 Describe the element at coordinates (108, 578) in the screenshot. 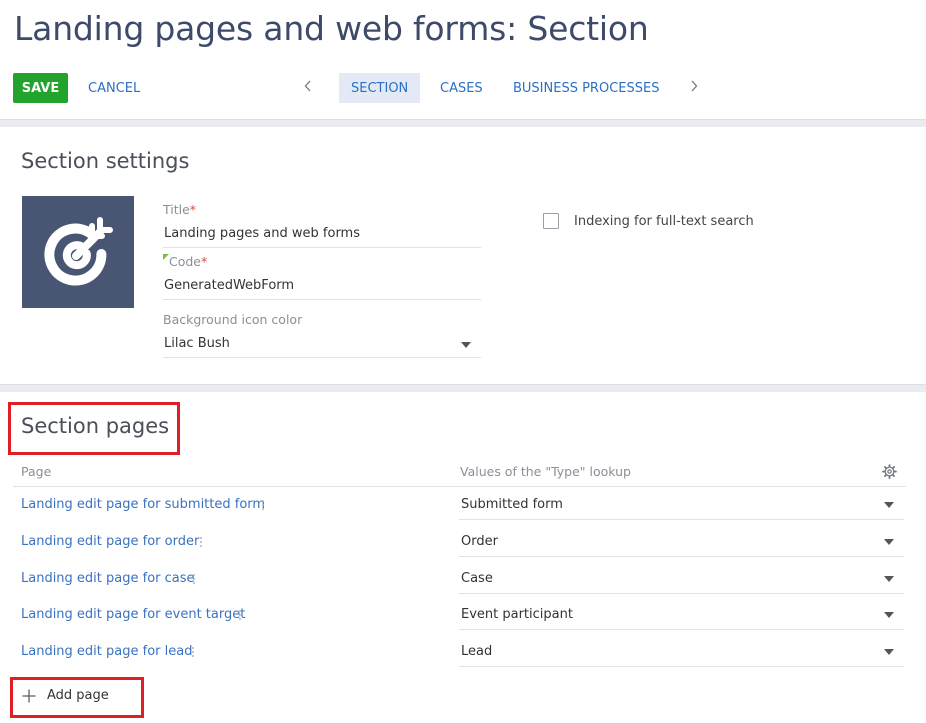

I see `page-link: Landing edit page for case` at that location.